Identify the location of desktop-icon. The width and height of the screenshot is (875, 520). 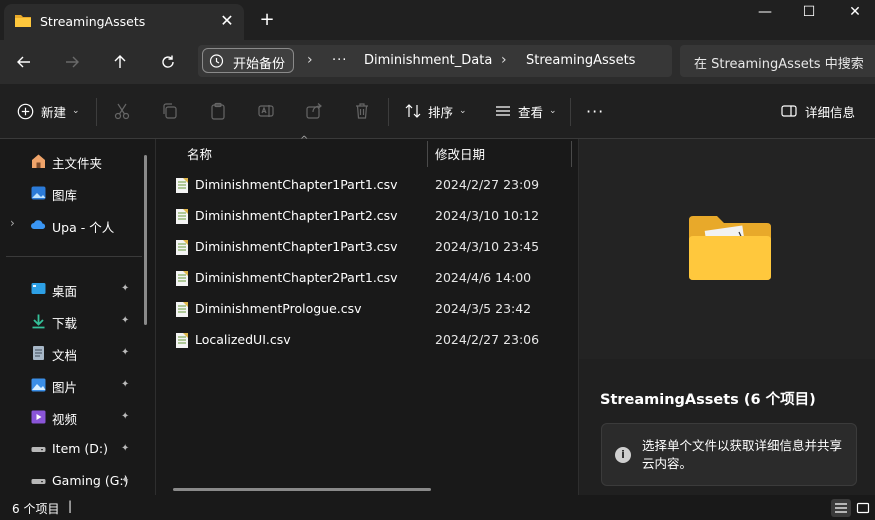
(38, 288).